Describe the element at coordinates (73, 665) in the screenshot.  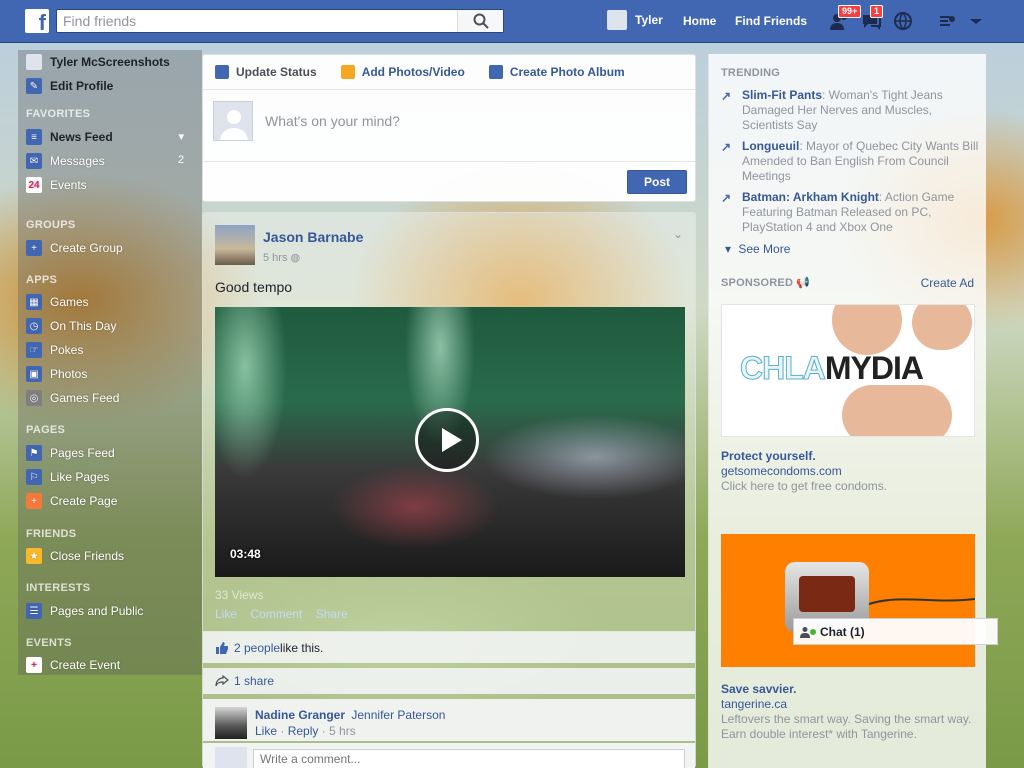
I see `sidebar-item-create-event: + Create Event` at that location.